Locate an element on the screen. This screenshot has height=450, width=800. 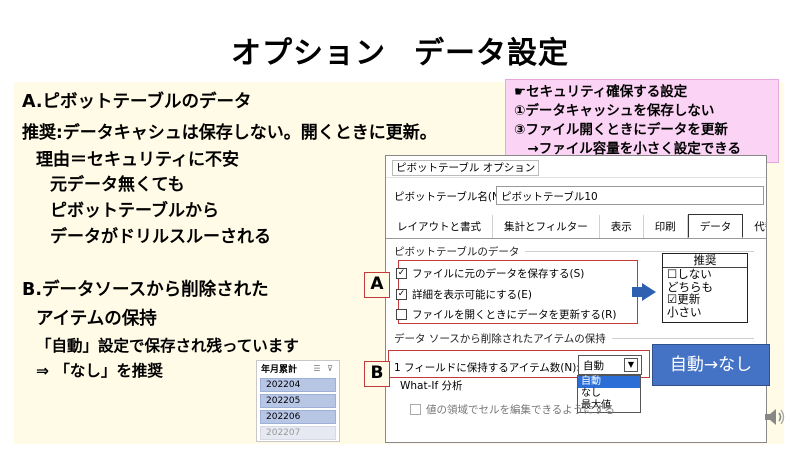
enable-show-details-option: ✓ 詳細を表示可能にする(E) is located at coordinates (464, 294).